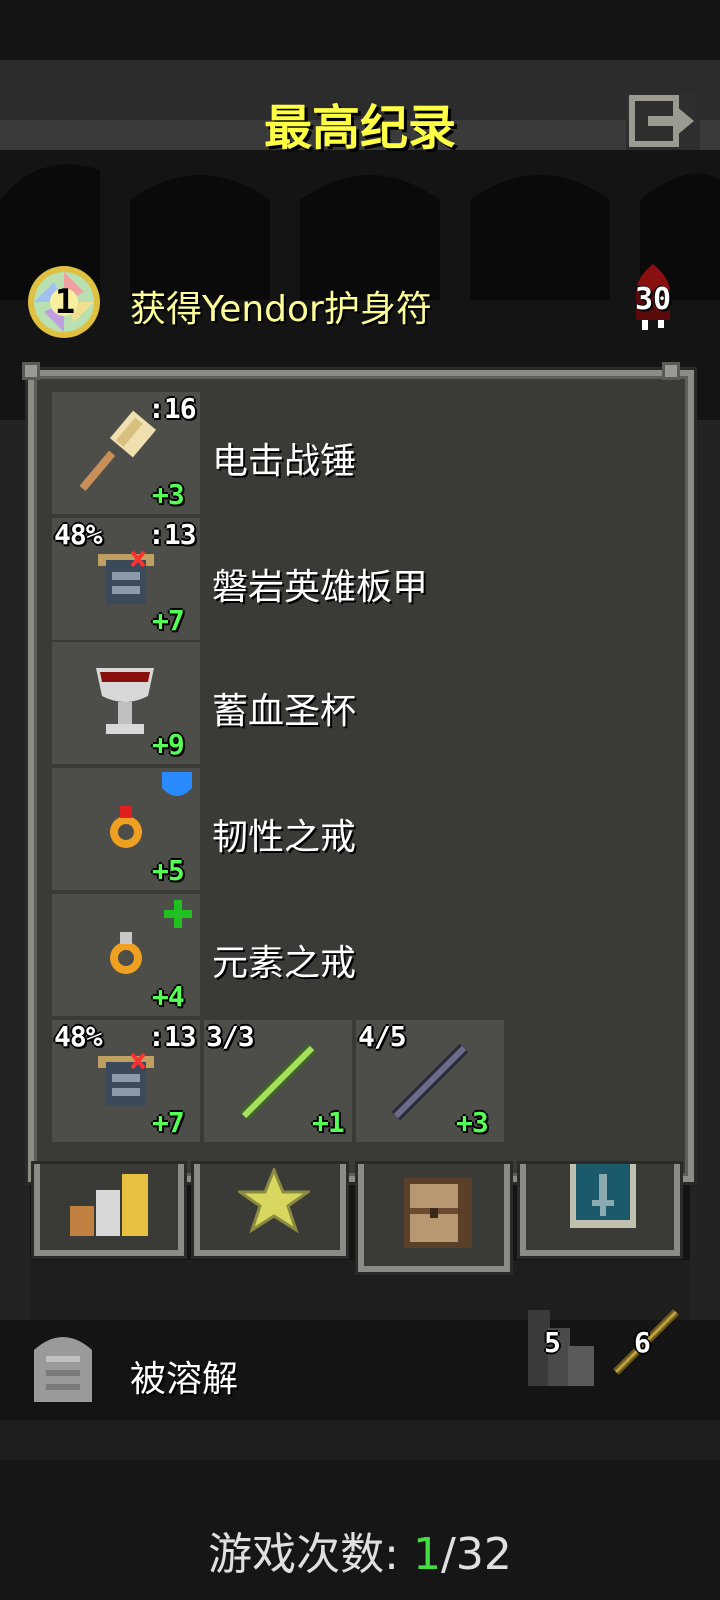  What do you see at coordinates (359, 128) in the screenshot?
I see `page-title: 最高纪录` at bounding box center [359, 128].